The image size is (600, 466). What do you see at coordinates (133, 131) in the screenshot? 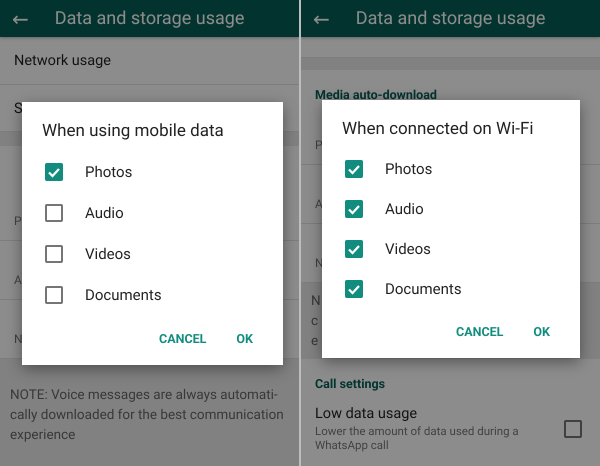
I see `dialog-title: When using mobile data` at bounding box center [133, 131].